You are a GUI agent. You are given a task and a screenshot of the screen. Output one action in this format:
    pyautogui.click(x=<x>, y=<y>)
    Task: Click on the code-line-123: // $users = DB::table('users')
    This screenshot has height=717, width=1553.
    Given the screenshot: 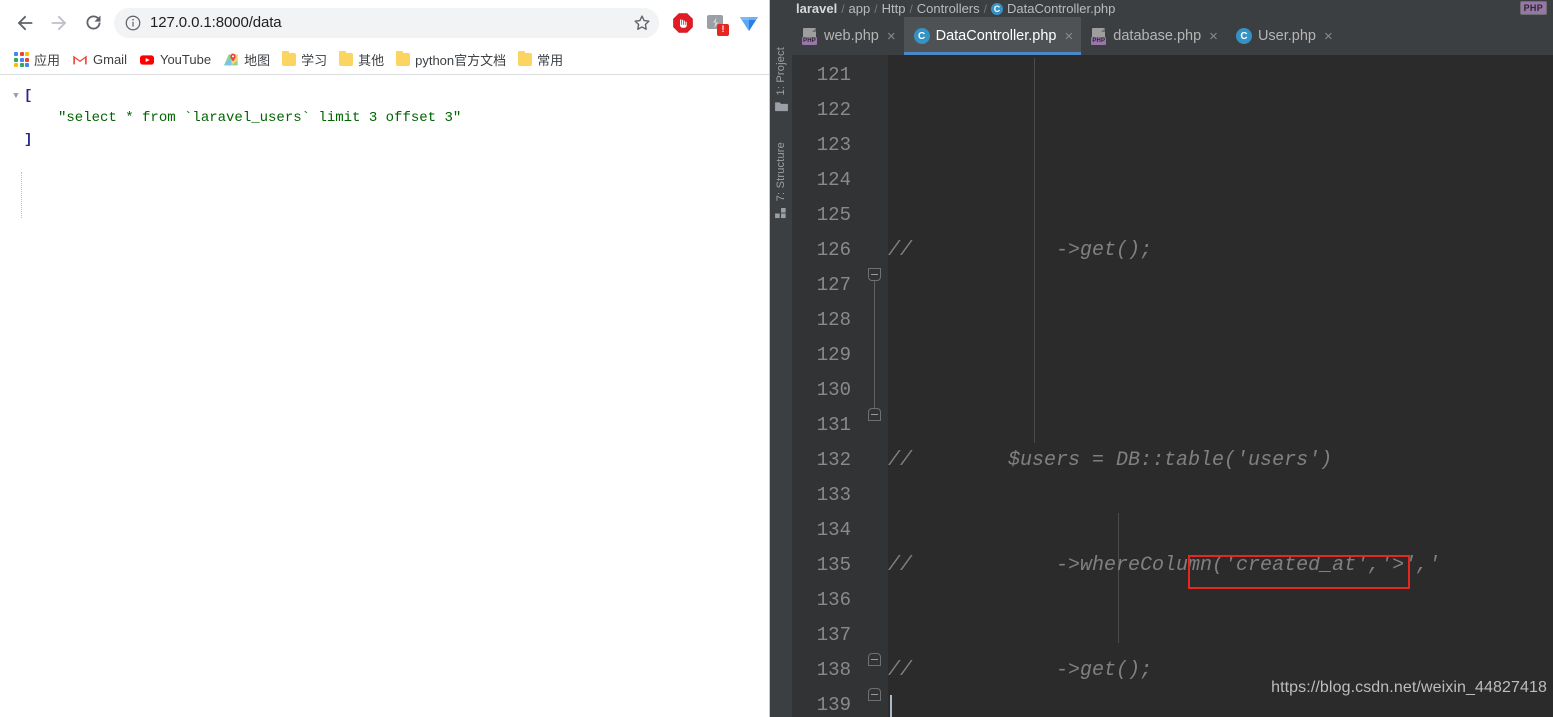 What is the action you would take?
    pyautogui.click(x=1220, y=460)
    